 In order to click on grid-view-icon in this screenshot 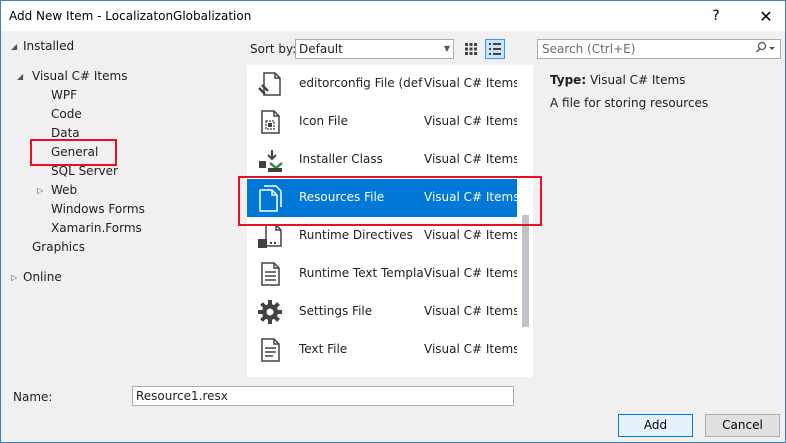, I will do `click(471, 49)`.